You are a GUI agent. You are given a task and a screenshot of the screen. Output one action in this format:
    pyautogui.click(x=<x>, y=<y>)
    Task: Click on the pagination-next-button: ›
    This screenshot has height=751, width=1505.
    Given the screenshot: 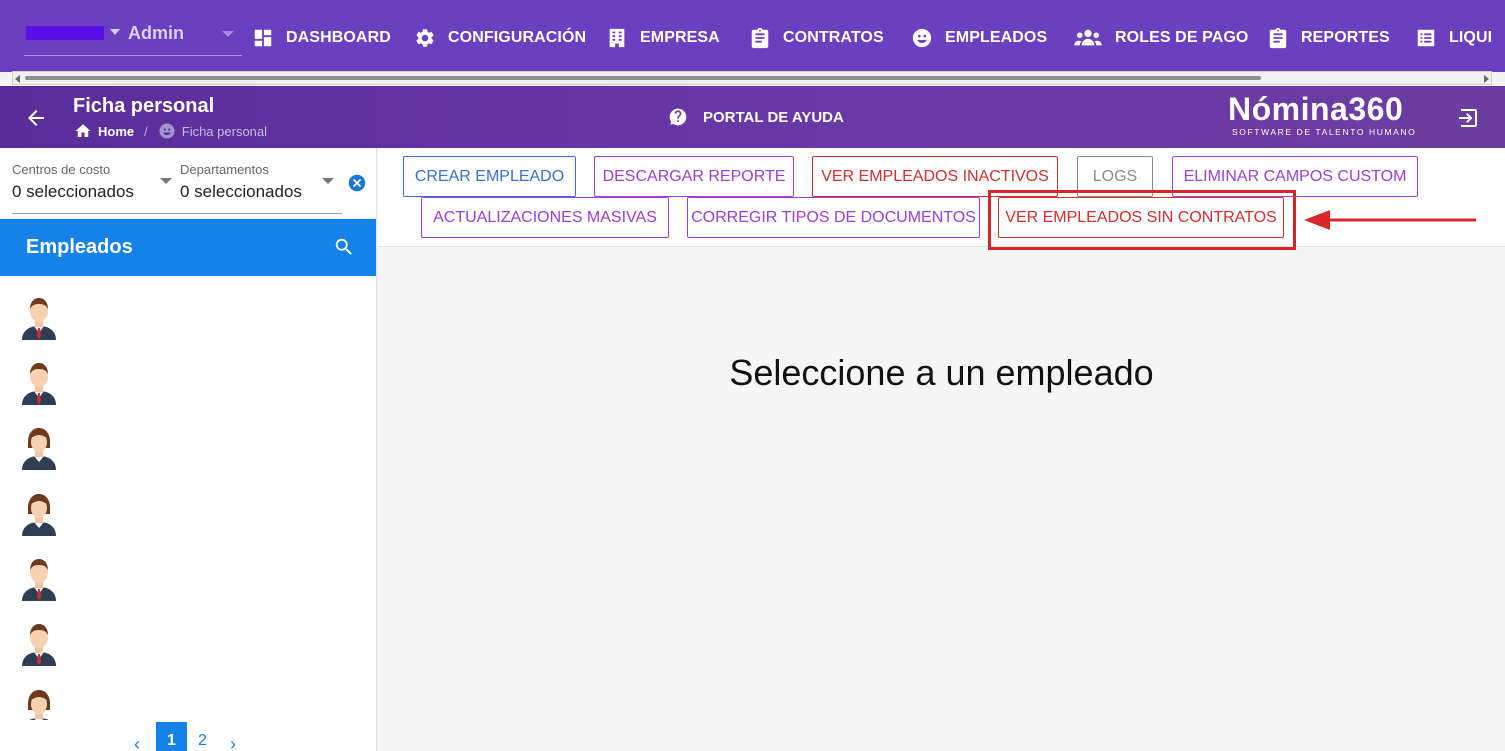 What is the action you would take?
    pyautogui.click(x=233, y=742)
    